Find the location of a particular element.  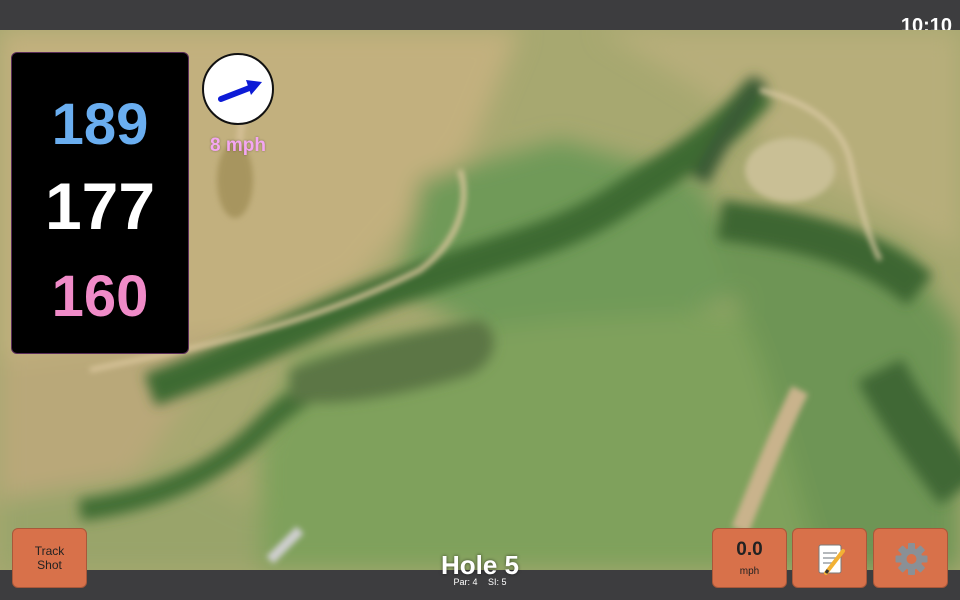

speed-button: 0.0 mph is located at coordinates (749, 558).